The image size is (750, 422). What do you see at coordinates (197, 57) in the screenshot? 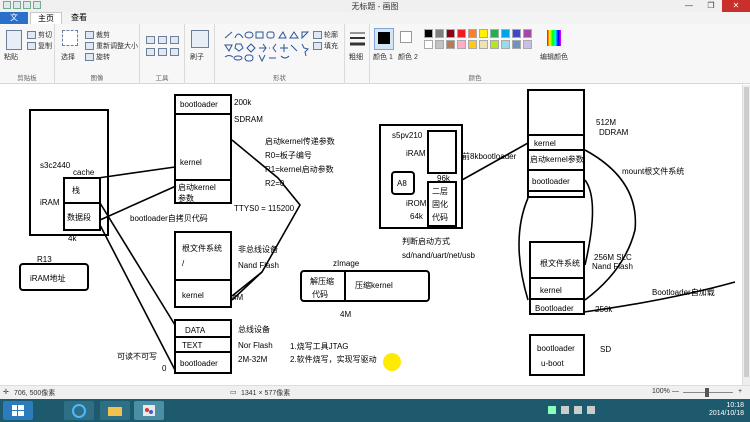
I see `brushes-button: 刷子` at bounding box center [197, 57].